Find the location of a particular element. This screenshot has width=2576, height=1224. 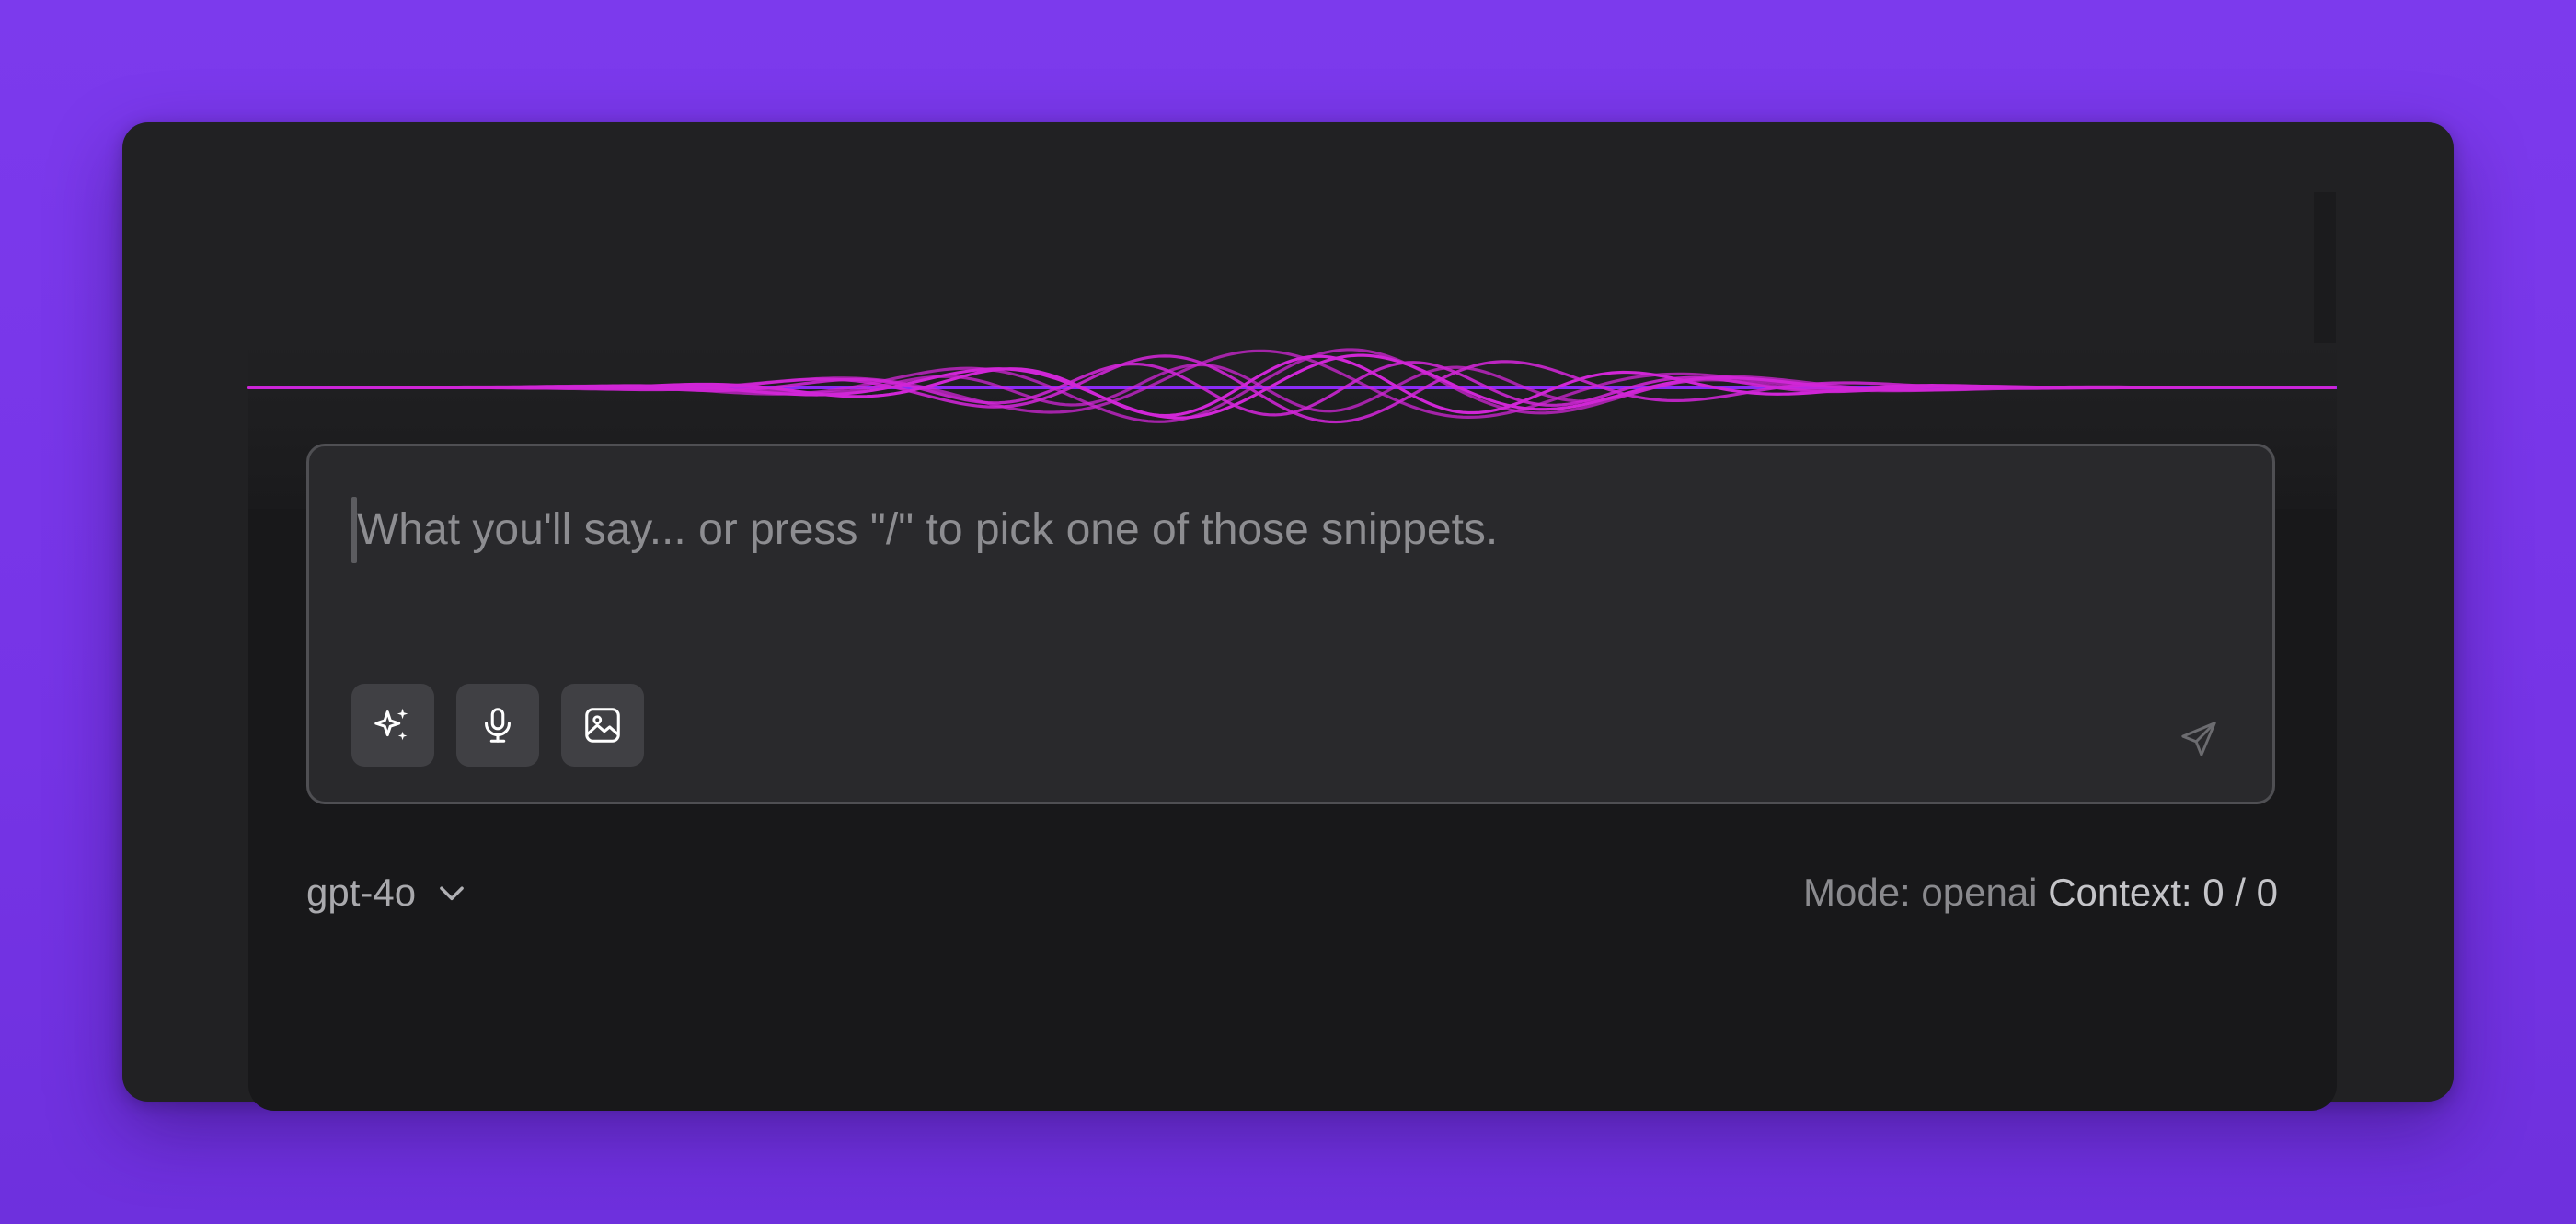

attach-image-button is located at coordinates (602, 725).